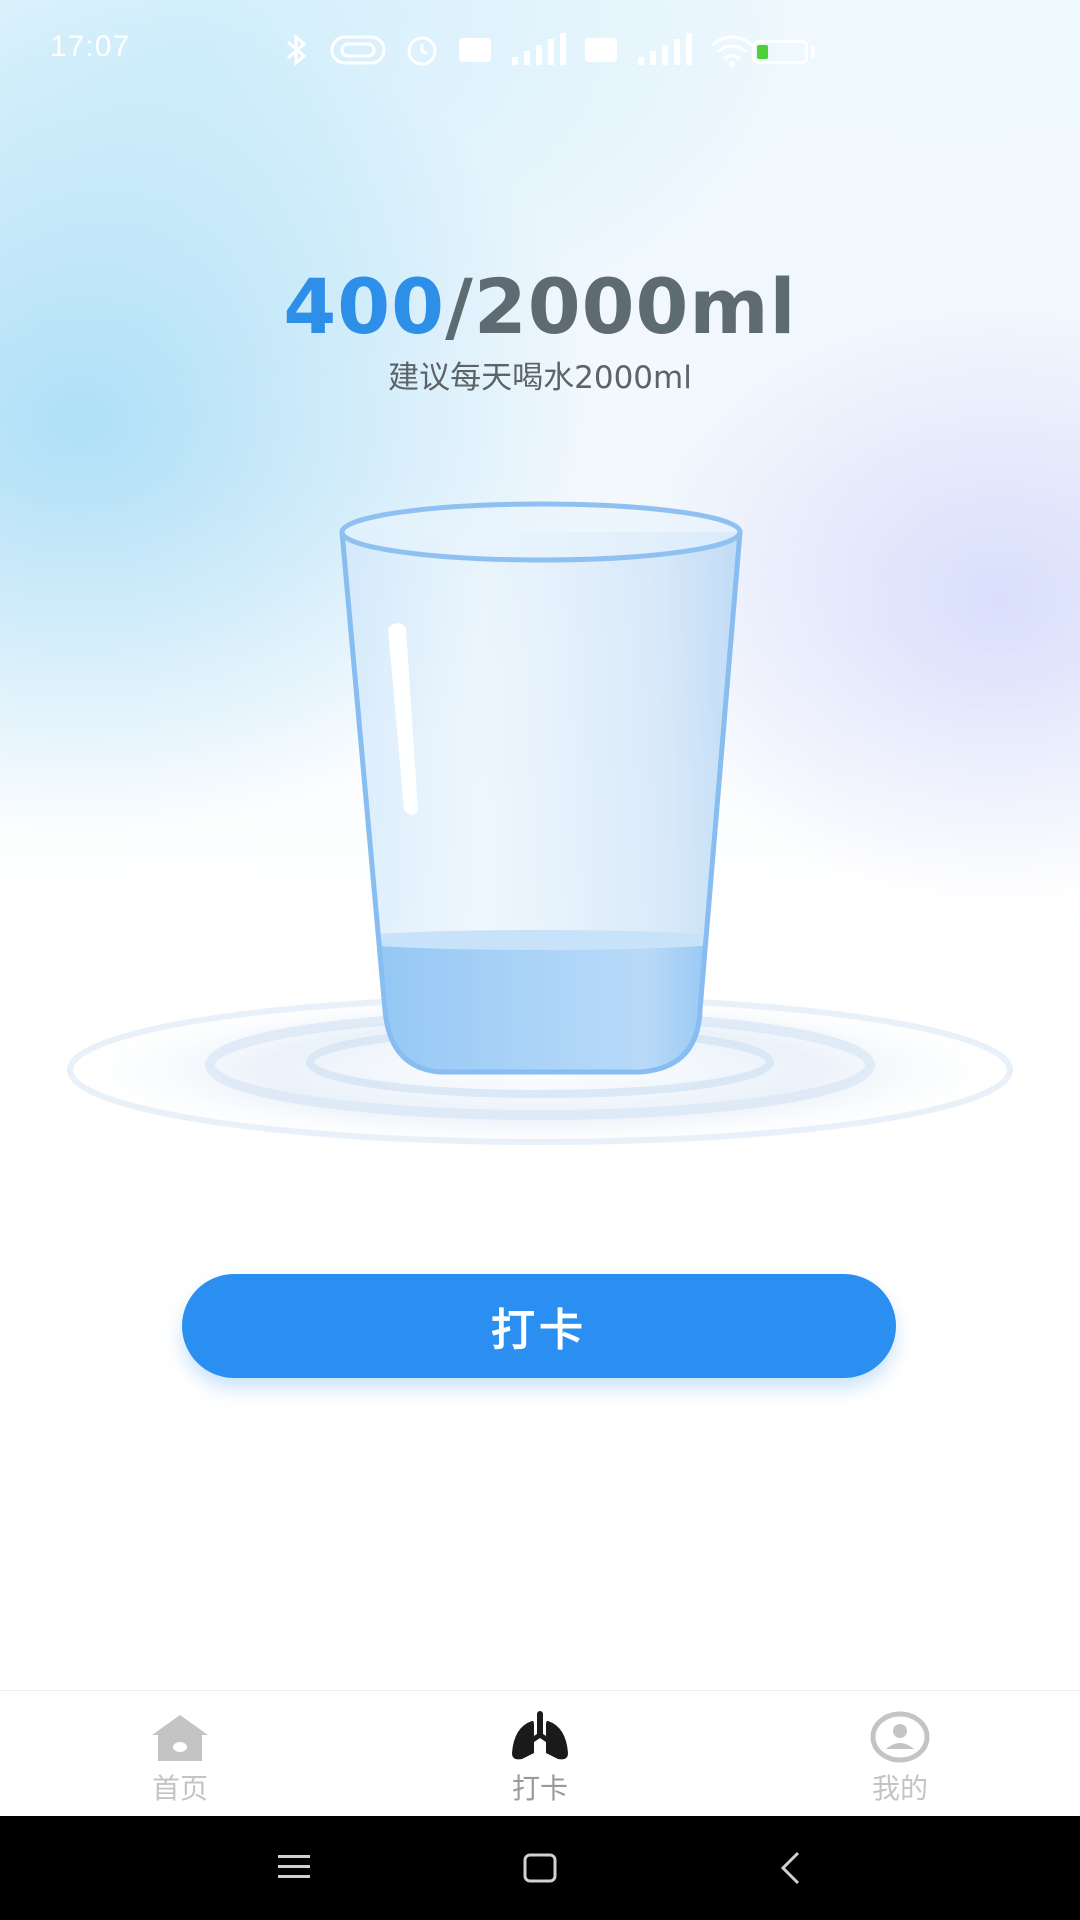 This screenshot has width=1080, height=1920. What do you see at coordinates (900, 1737) in the screenshot?
I see `profile-icon` at bounding box center [900, 1737].